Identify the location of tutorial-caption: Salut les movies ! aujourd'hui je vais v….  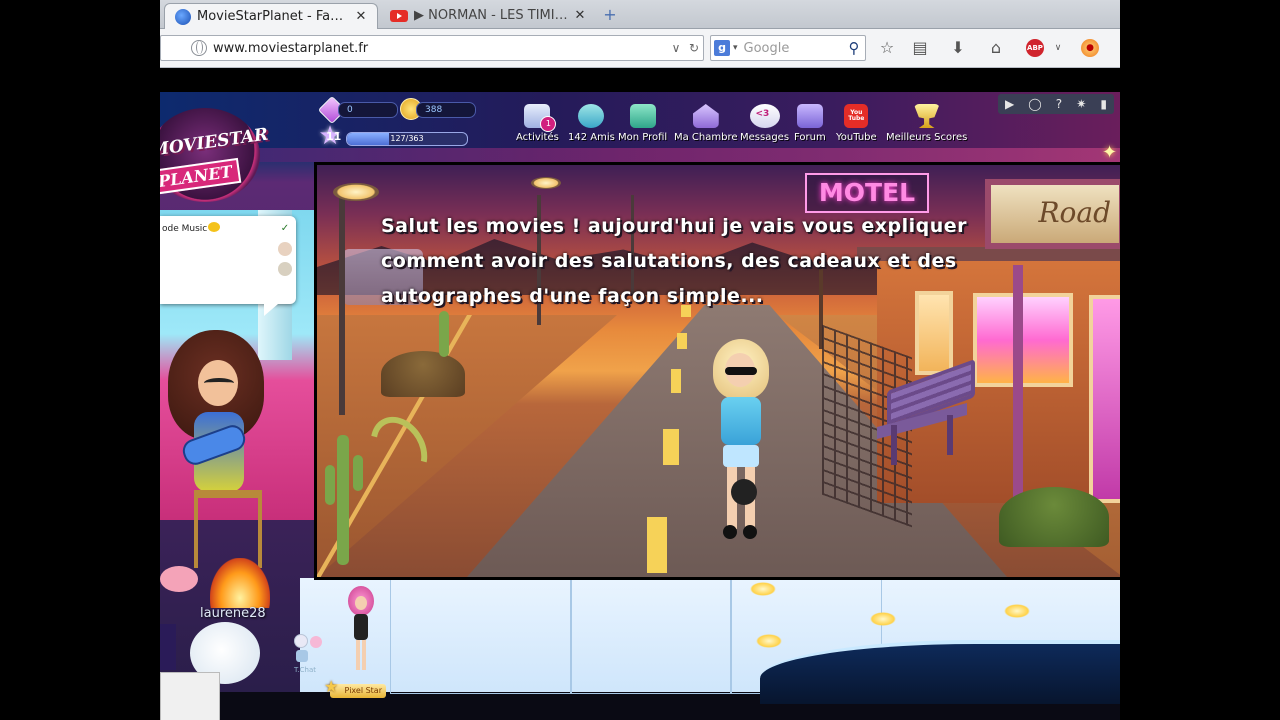
(731, 261).